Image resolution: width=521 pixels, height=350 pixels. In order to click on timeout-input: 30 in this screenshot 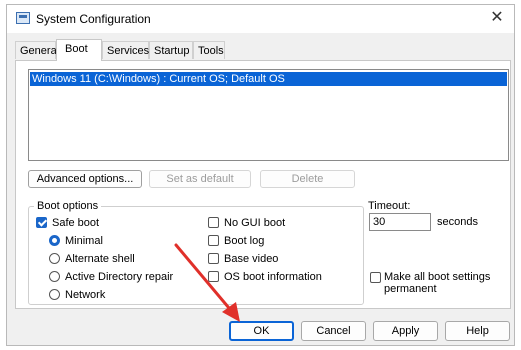, I will do `click(400, 222)`.